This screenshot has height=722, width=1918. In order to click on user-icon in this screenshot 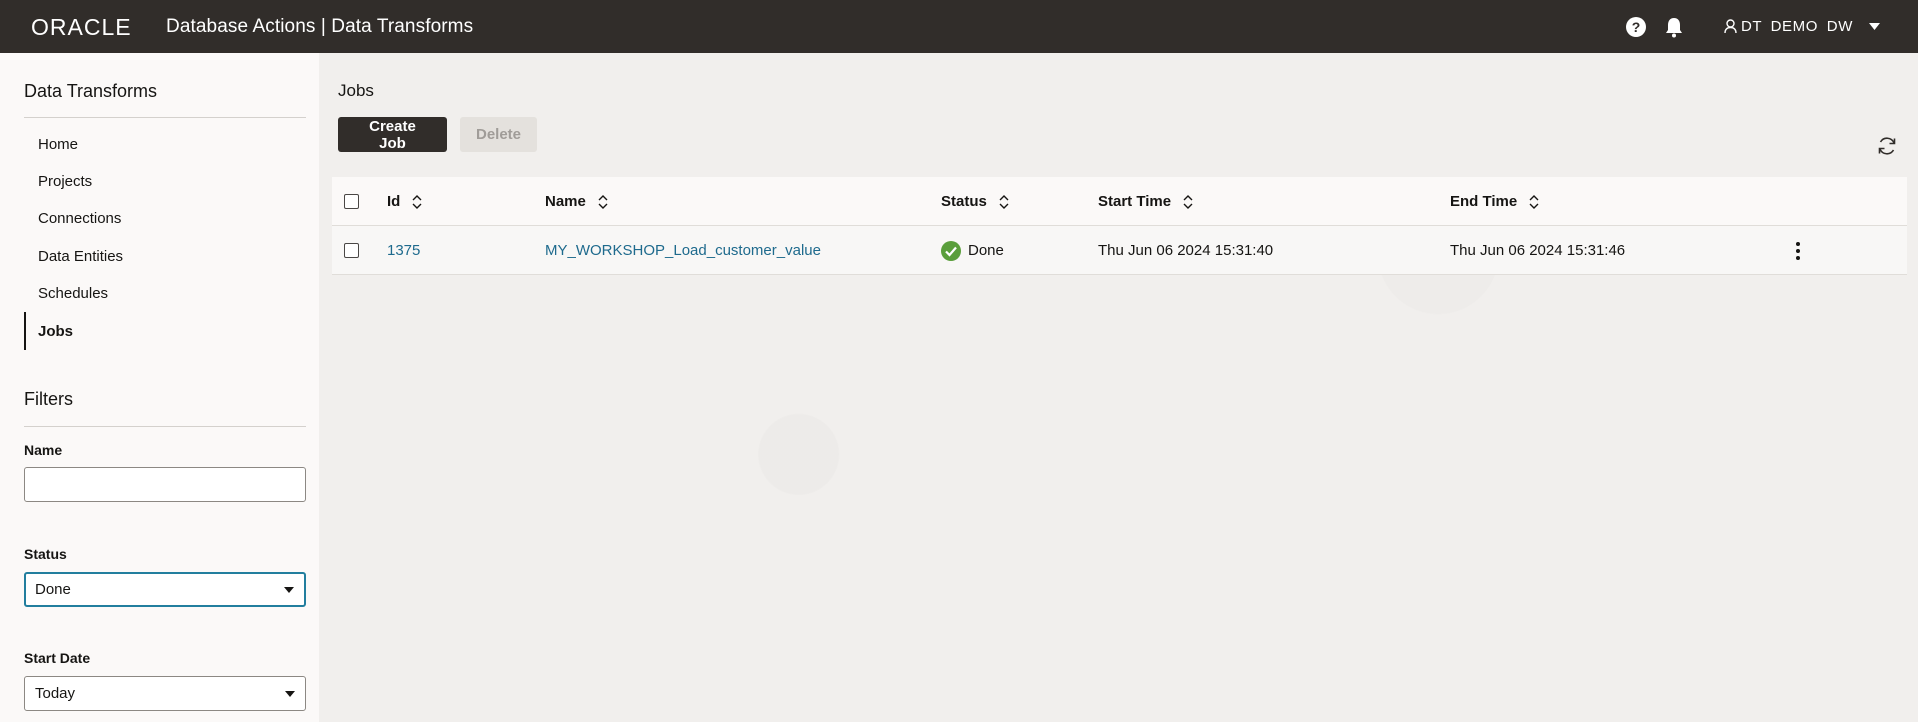, I will do `click(1730, 26)`.